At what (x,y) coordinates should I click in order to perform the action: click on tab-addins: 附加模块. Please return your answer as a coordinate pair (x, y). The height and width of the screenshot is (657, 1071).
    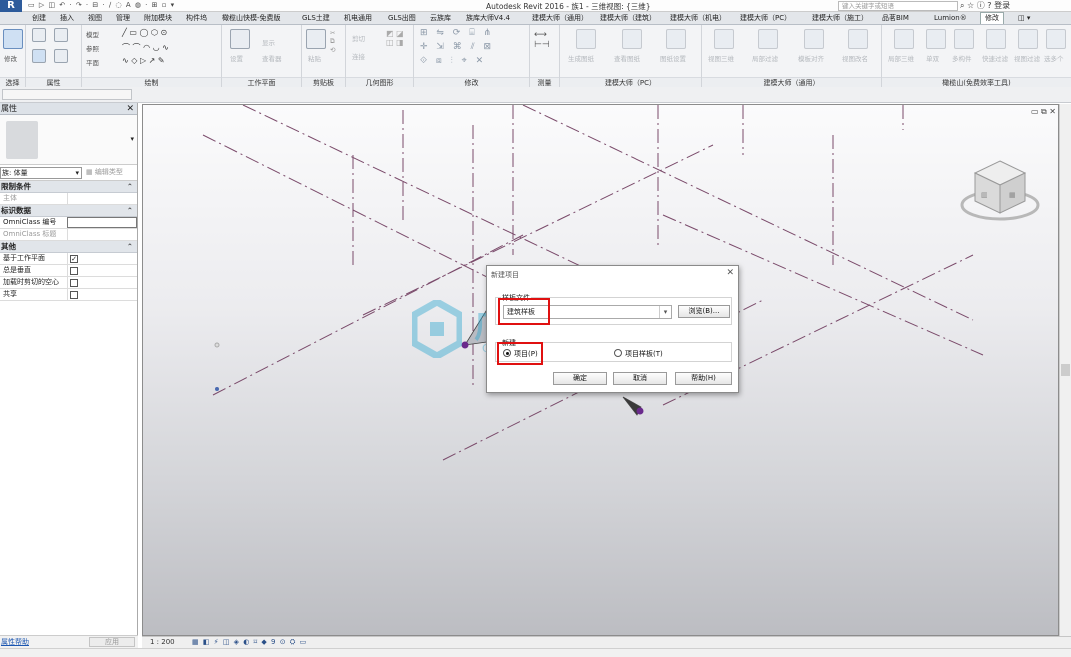
    Looking at the image, I should click on (158, 18).